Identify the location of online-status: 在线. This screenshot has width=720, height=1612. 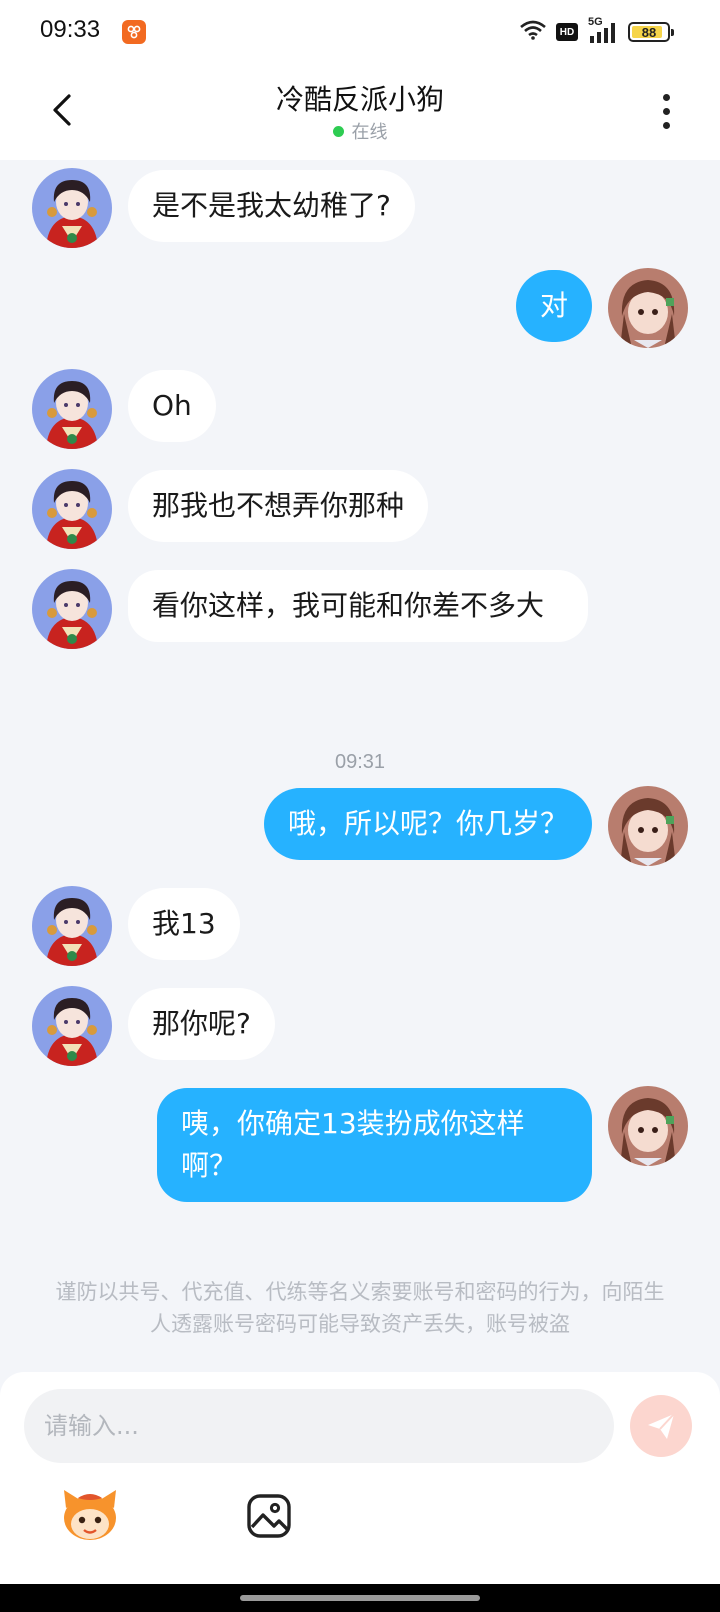
(360, 131).